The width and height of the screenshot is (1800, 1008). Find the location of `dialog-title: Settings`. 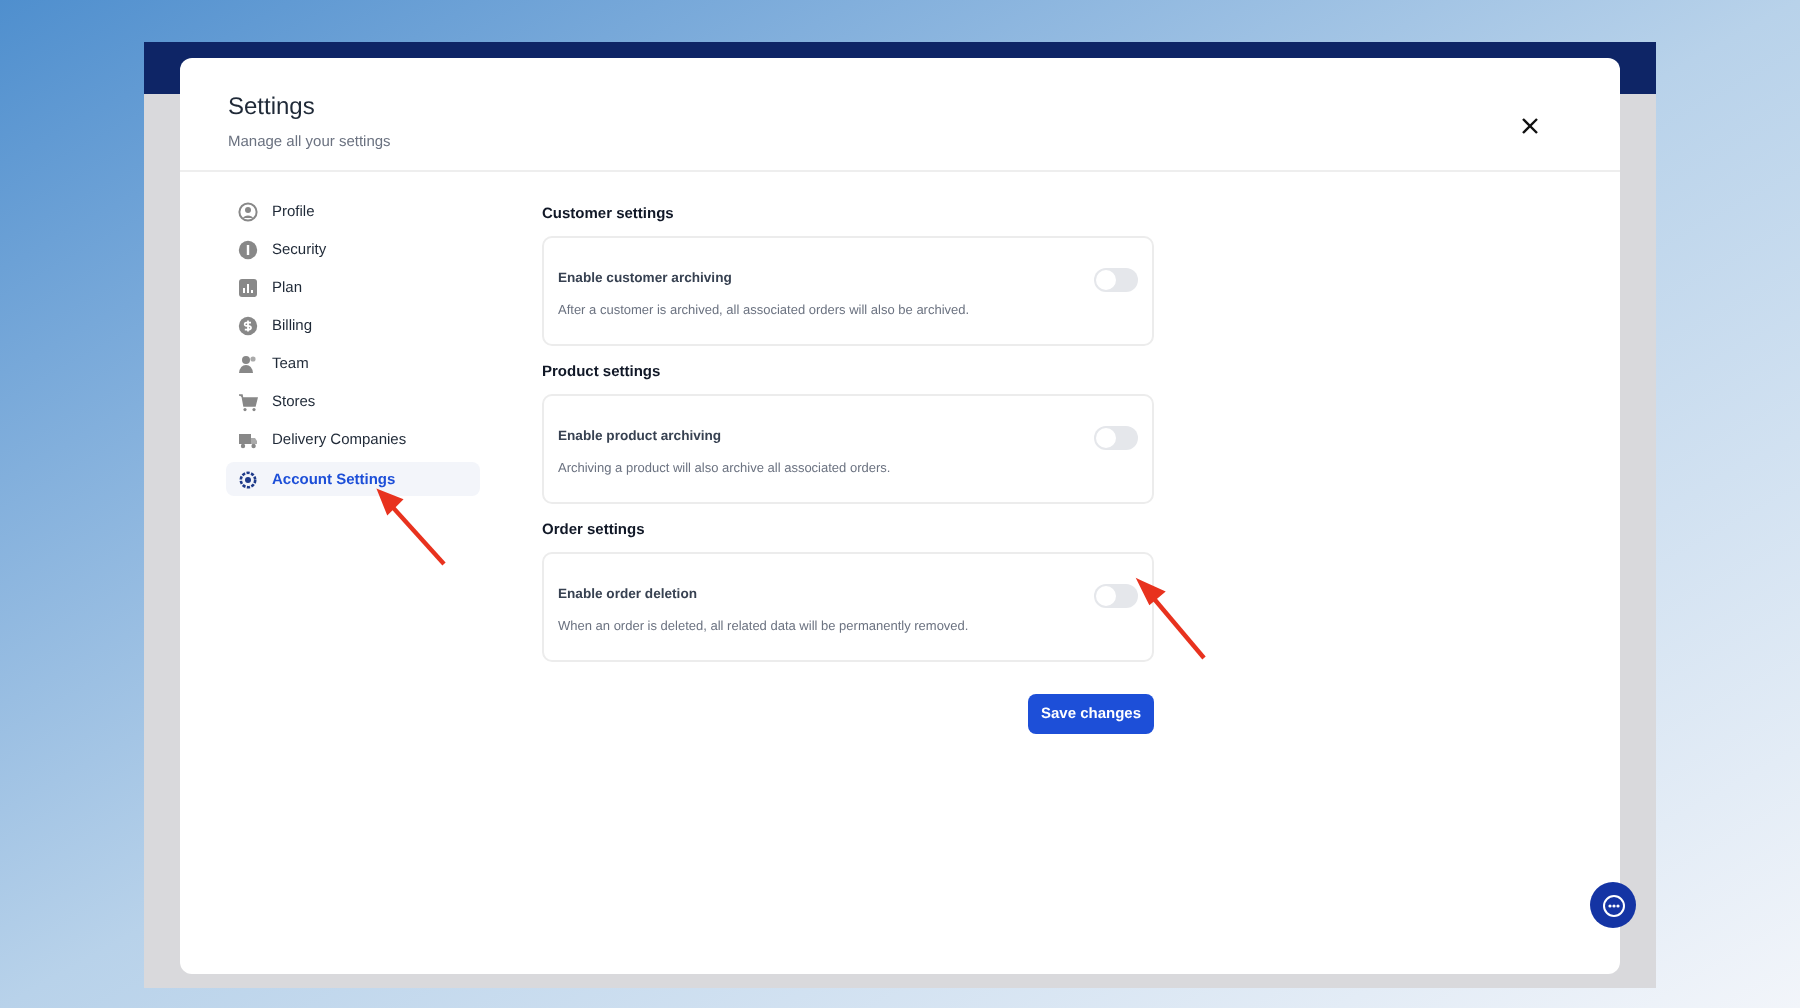

dialog-title: Settings is located at coordinates (272, 106).